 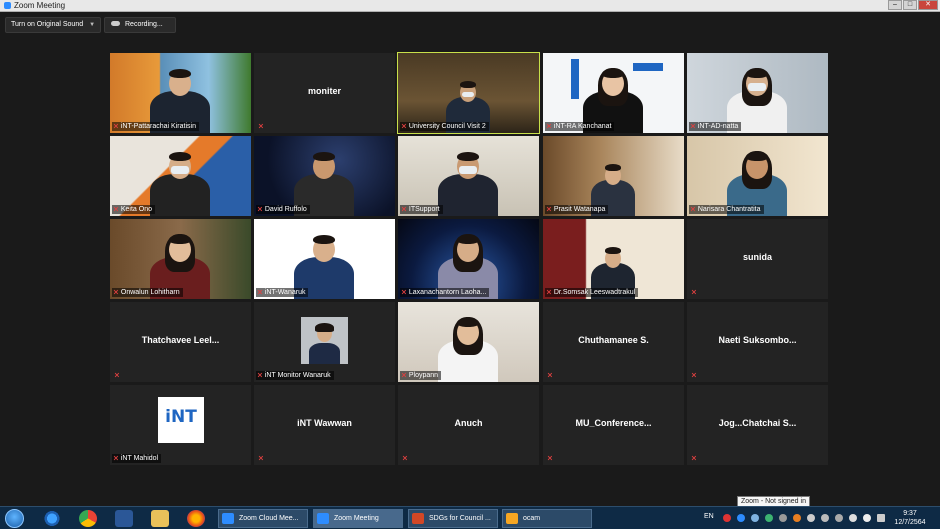 What do you see at coordinates (881, 518) in the screenshot?
I see `notification-icon` at bounding box center [881, 518].